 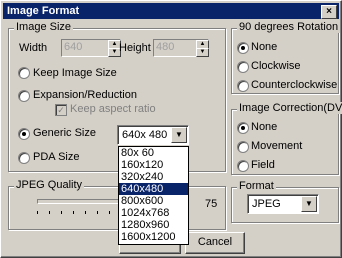 What do you see at coordinates (153, 213) in the screenshot?
I see `size-option: 1024x768` at bounding box center [153, 213].